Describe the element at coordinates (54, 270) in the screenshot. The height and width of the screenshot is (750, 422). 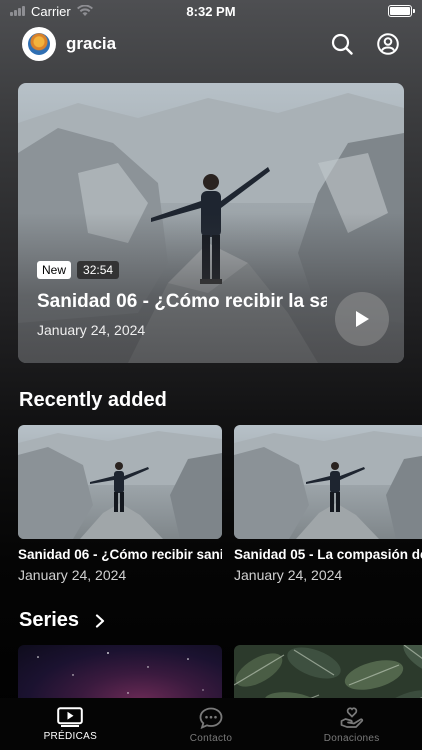
I see `new-badge: New` at that location.